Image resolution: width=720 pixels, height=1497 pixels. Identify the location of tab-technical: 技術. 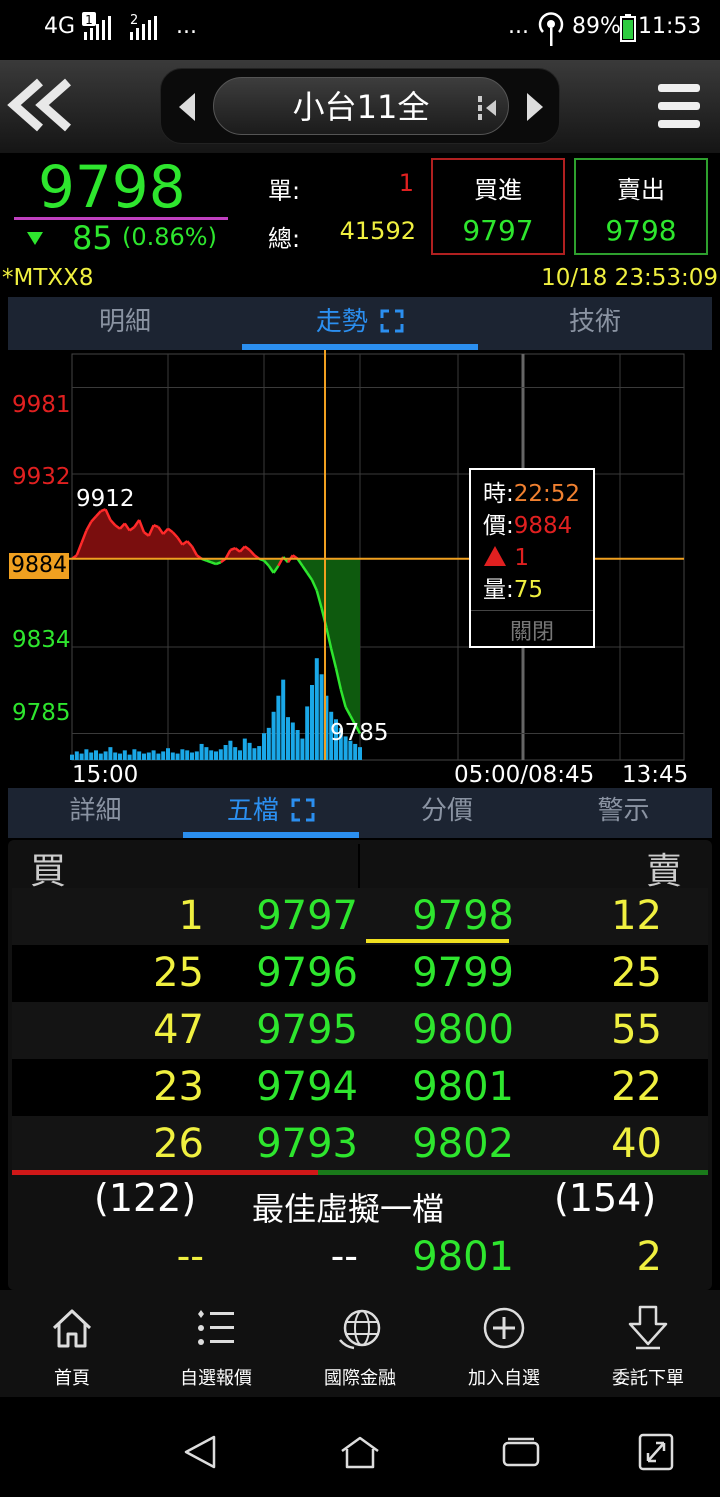
(595, 323).